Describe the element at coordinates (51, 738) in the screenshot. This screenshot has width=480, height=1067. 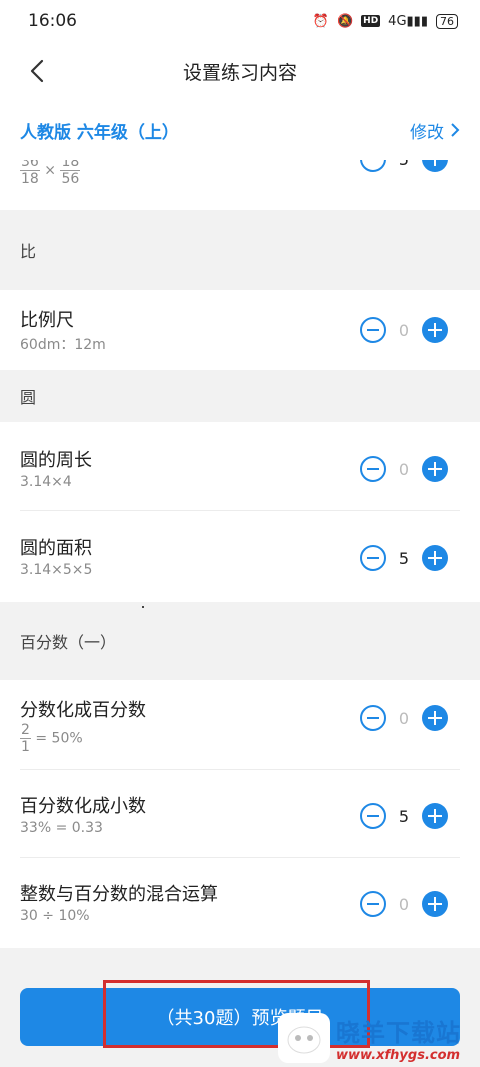
I see `item-example: 21 = 50%` at that location.